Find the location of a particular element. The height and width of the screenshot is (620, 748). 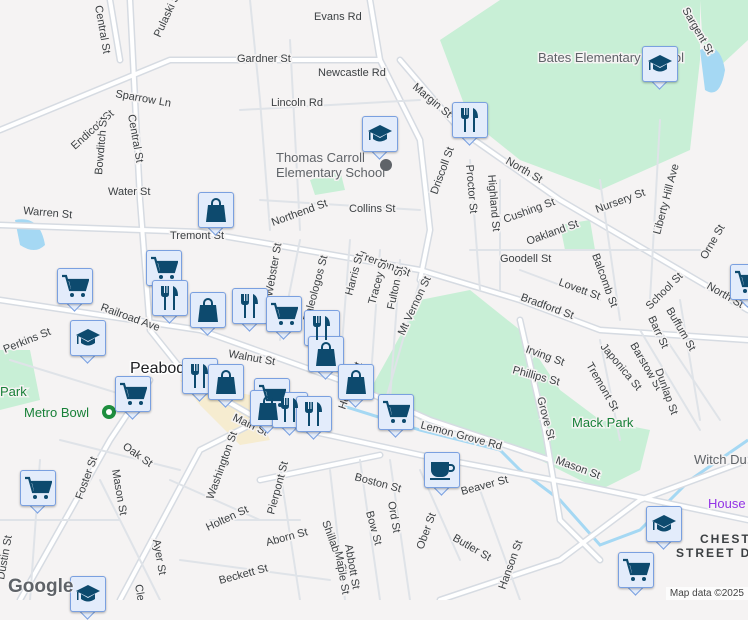

svg-text: Mason St is located at coordinates (119, 492).